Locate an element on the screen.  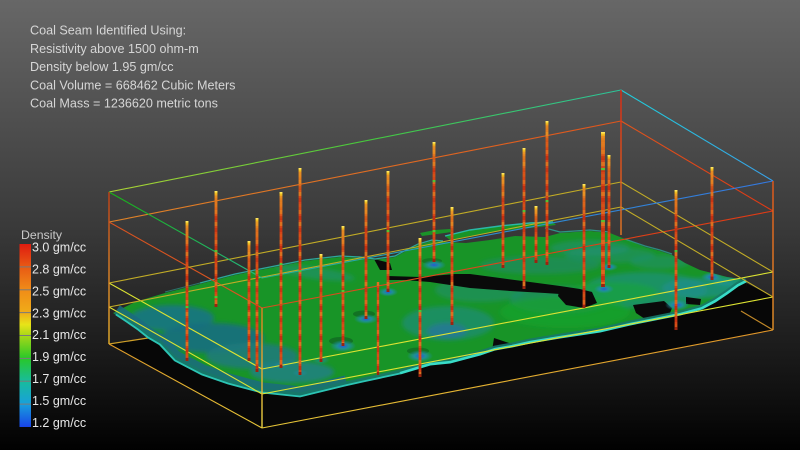
svg-text: 2.5 gm/cc is located at coordinates (59, 291).